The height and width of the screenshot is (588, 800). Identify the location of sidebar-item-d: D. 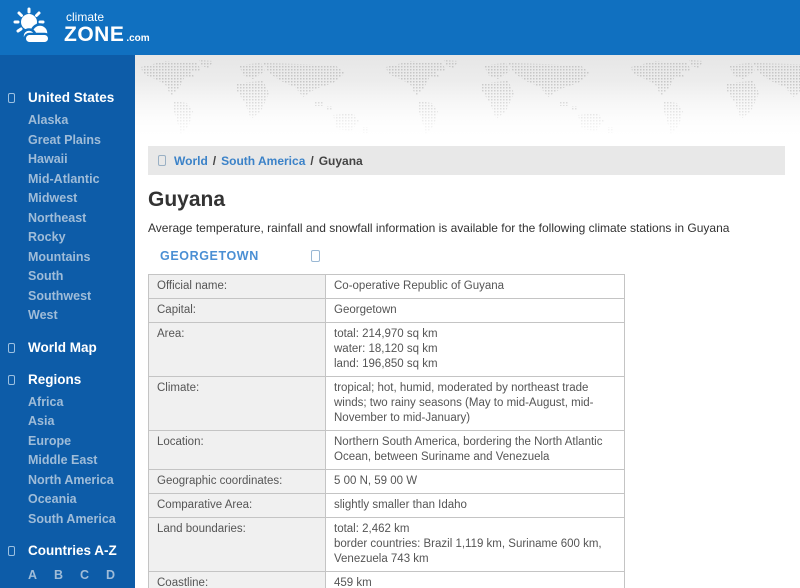
(119, 575).